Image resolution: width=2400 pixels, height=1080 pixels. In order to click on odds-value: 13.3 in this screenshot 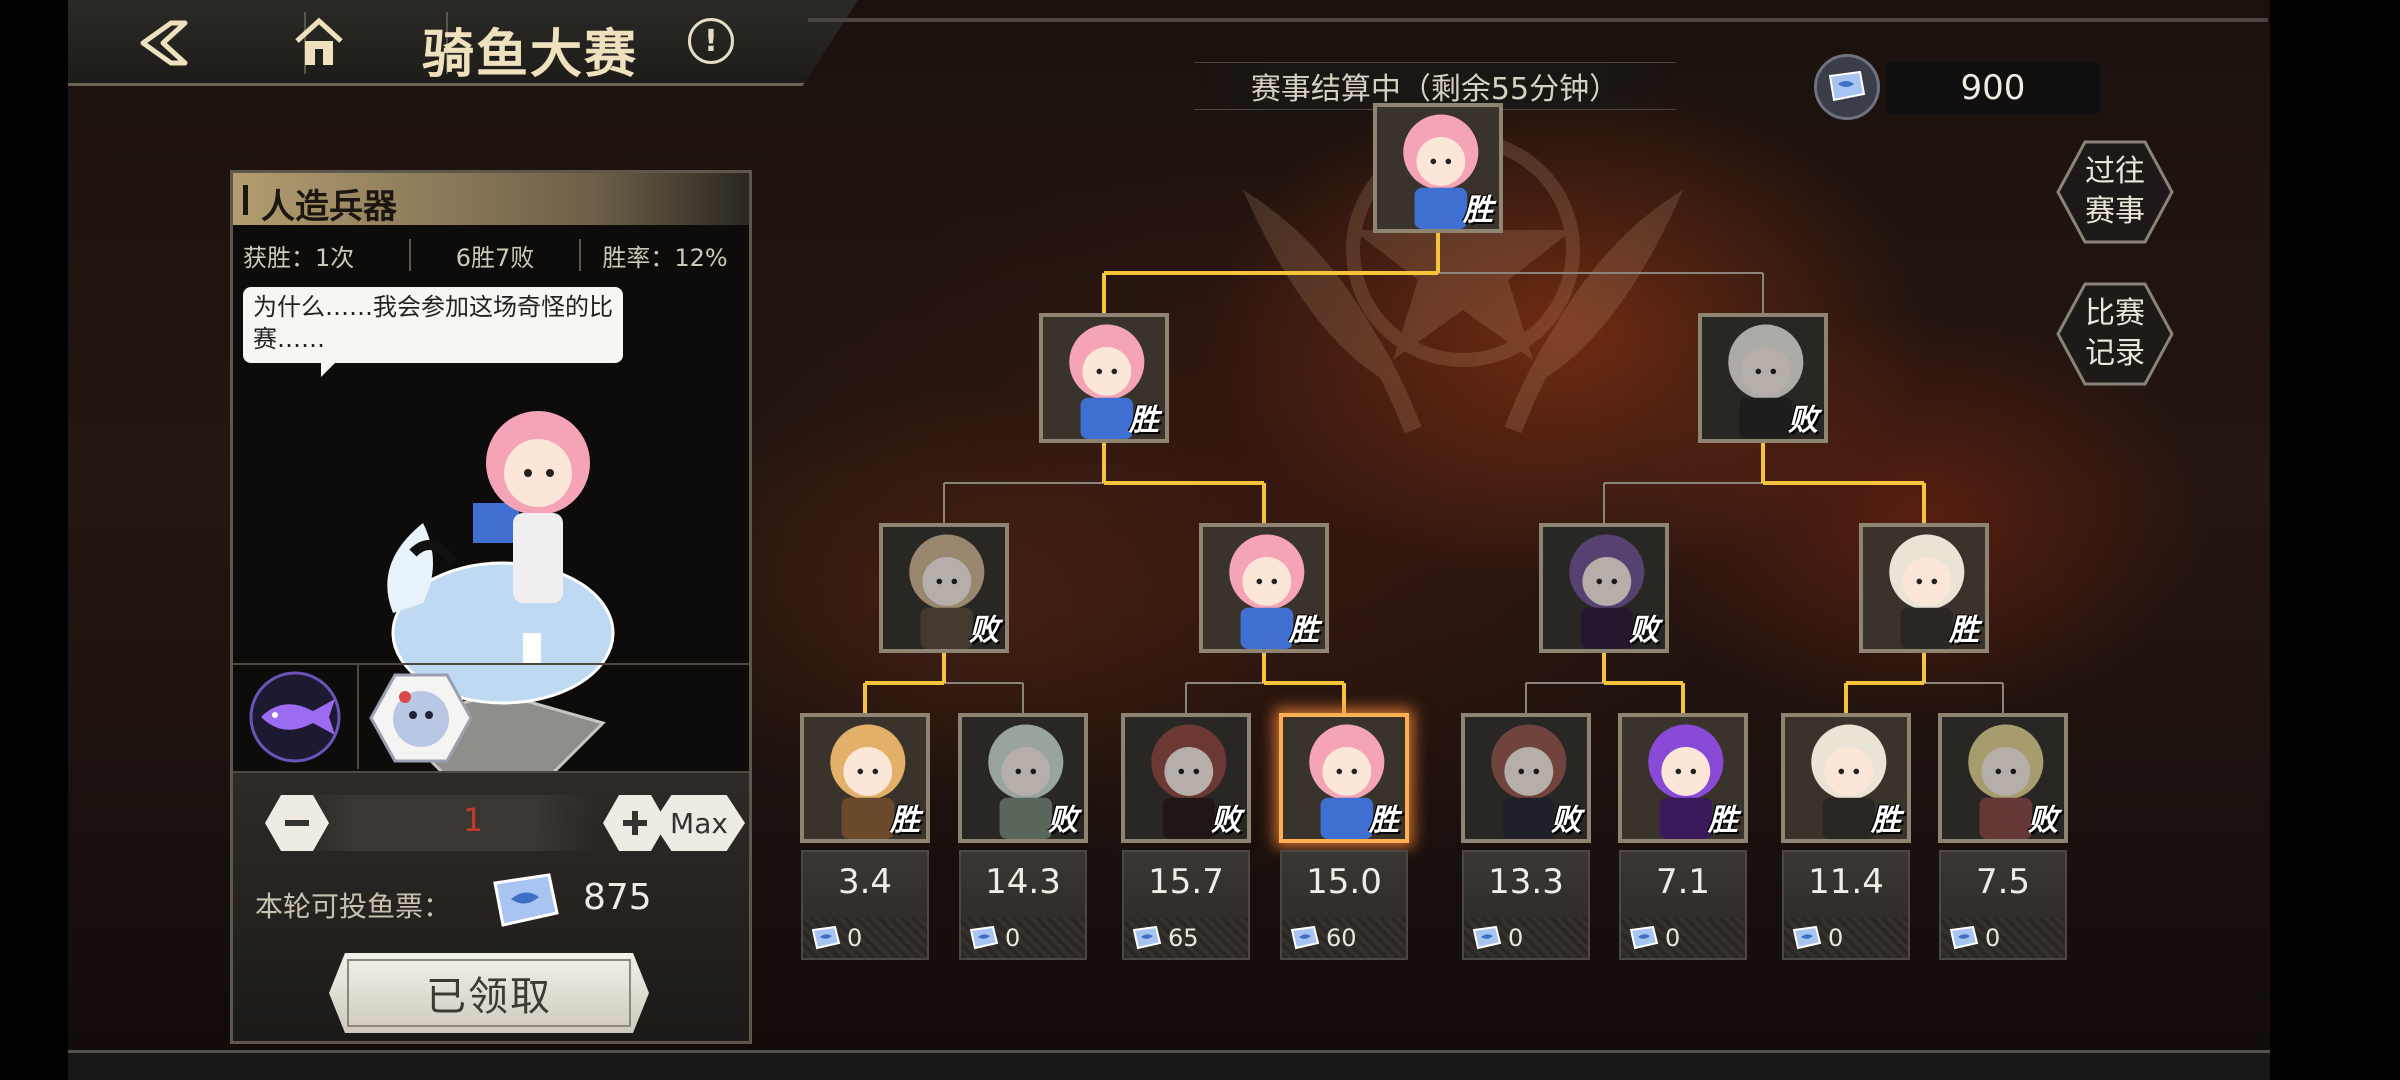, I will do `click(1526, 882)`.